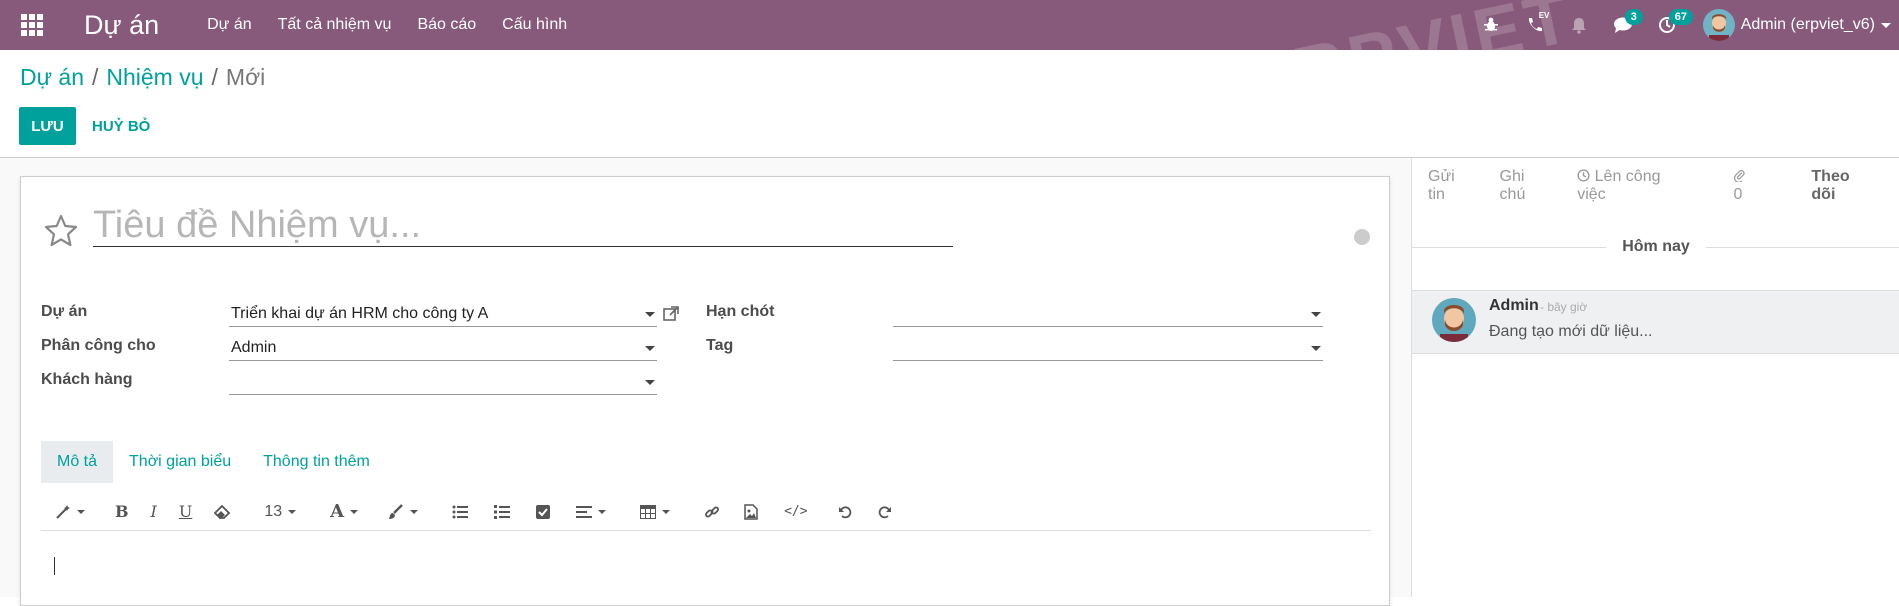  Describe the element at coordinates (1362, 237) in the screenshot. I see `kanban-state-indicator` at that location.